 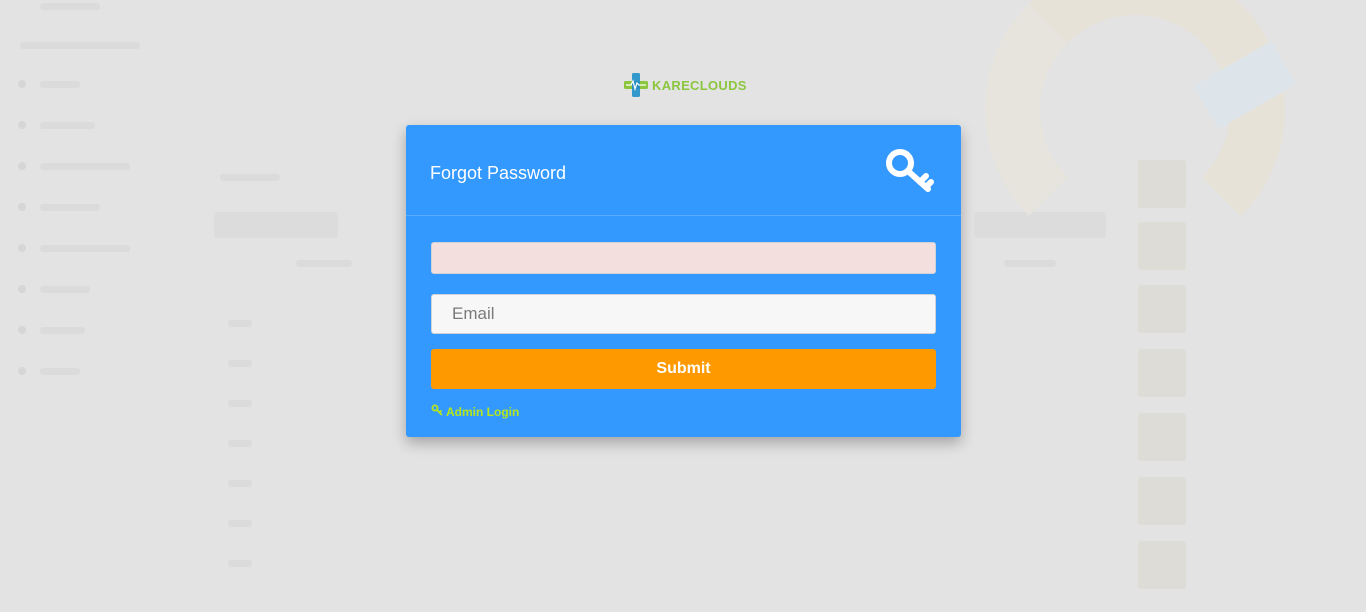 I want to click on modal-title: Forgot Password, so click(x=498, y=173).